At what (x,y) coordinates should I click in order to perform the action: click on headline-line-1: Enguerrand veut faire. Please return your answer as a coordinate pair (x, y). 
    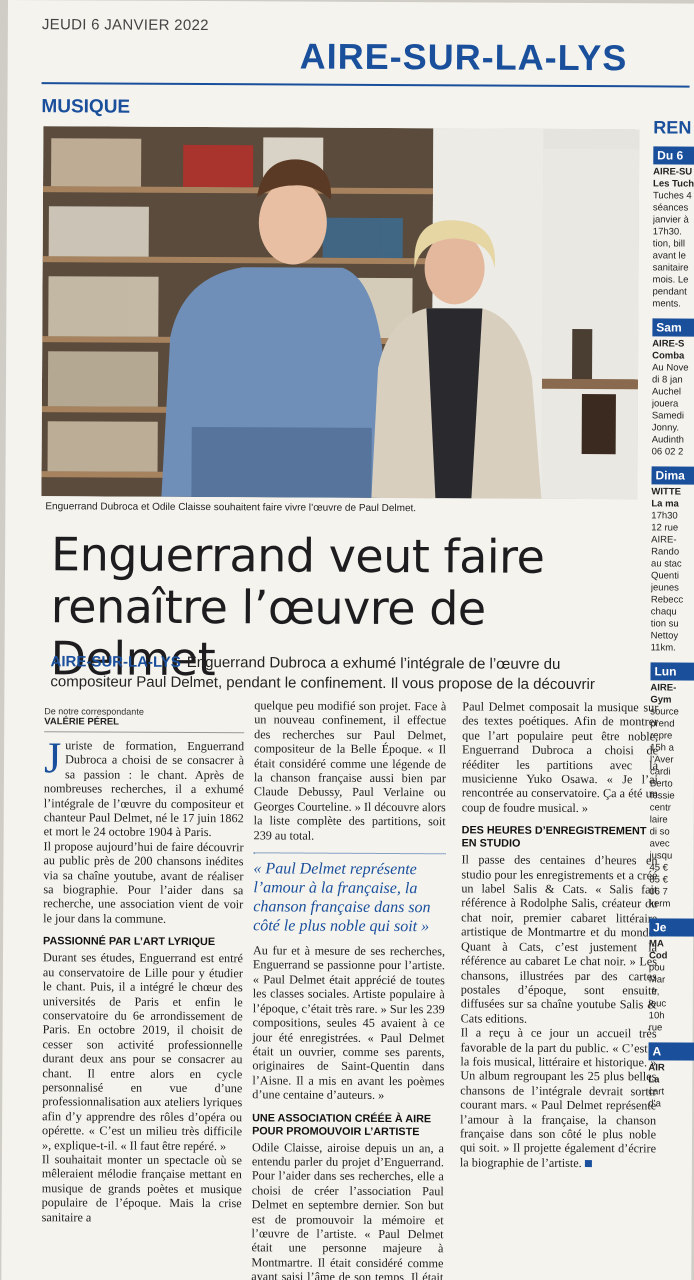
    Looking at the image, I should click on (297, 555).